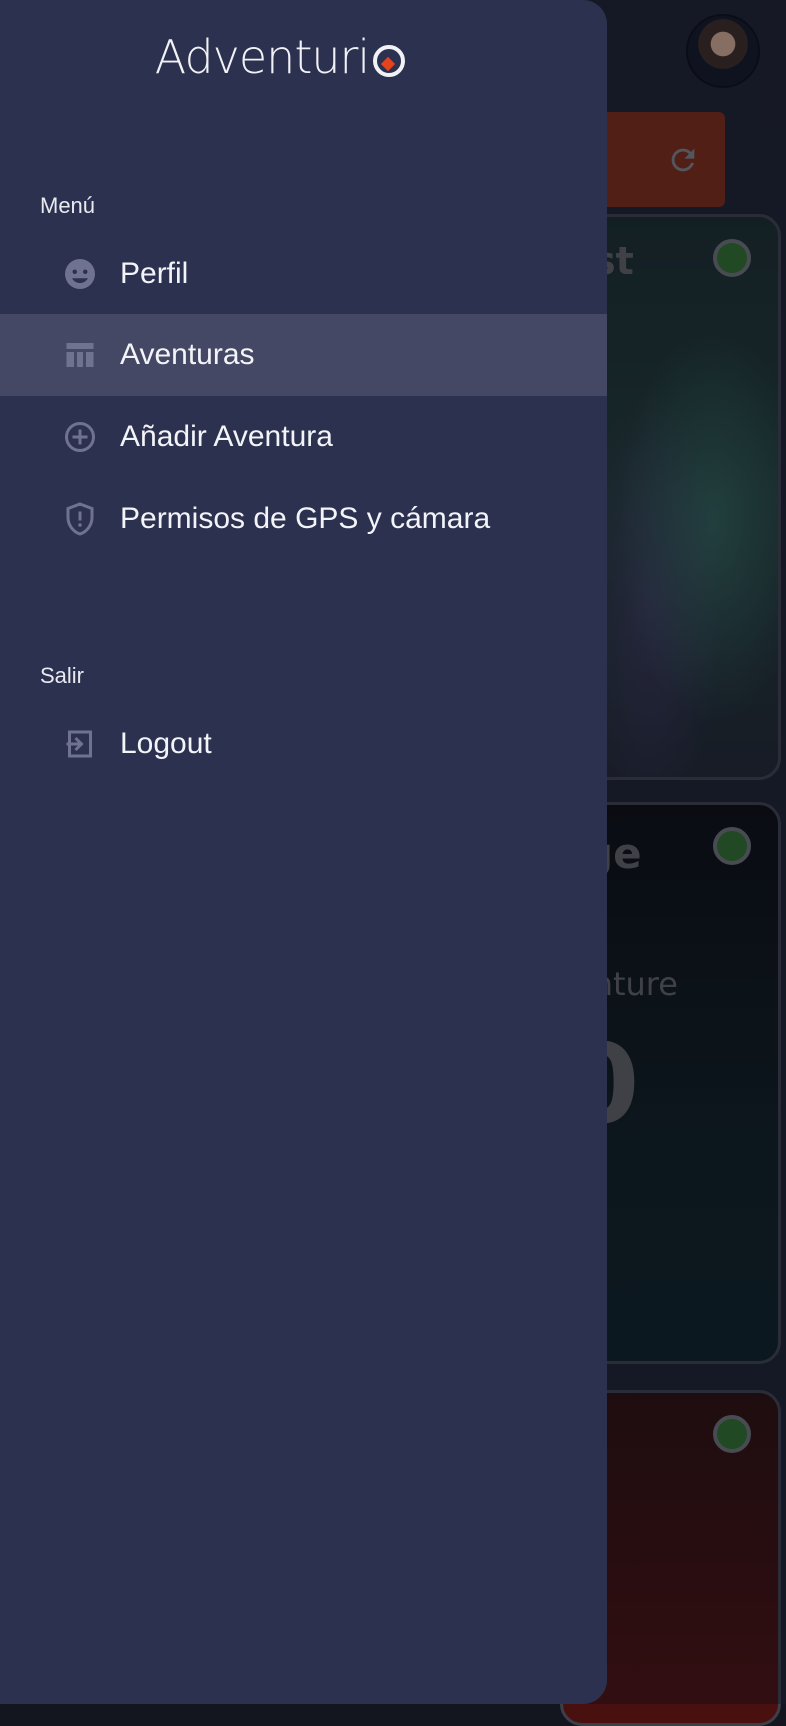 The height and width of the screenshot is (1726, 786). I want to click on app-logo: Adventuri, so click(280, 57).